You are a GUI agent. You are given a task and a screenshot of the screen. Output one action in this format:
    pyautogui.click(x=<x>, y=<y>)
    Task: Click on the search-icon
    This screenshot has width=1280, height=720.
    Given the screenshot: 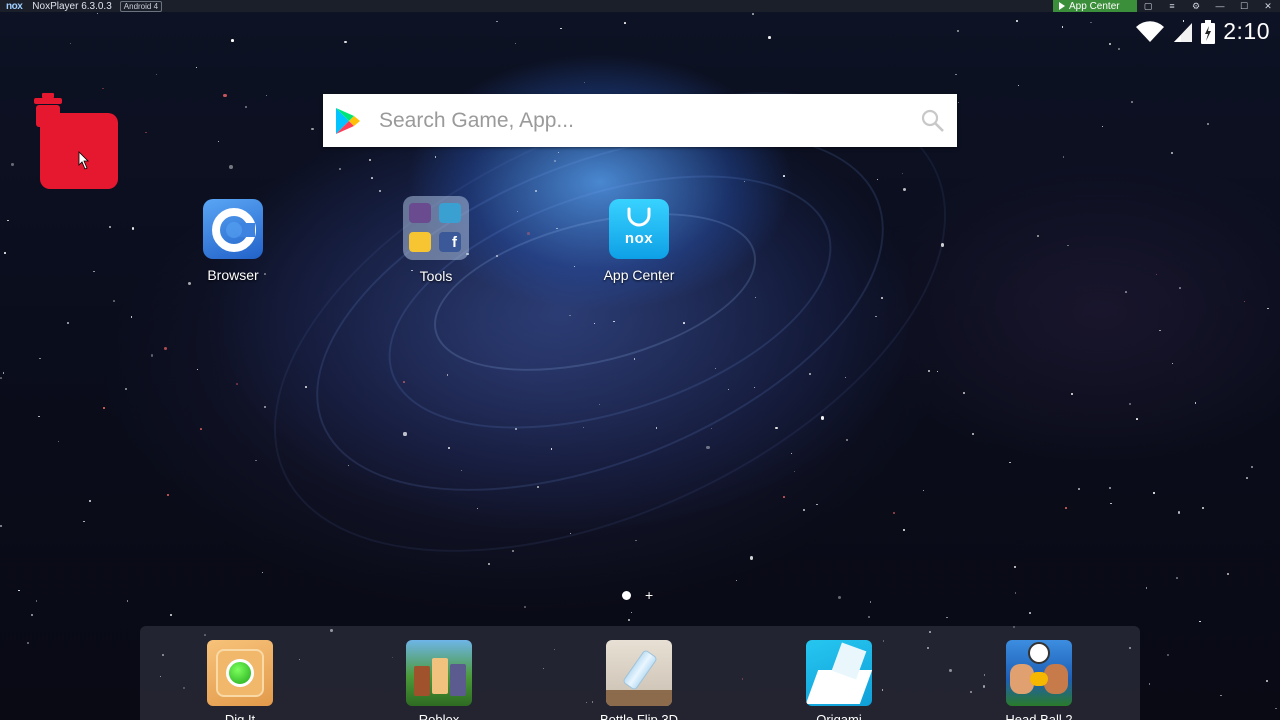 What is the action you would take?
    pyautogui.click(x=933, y=121)
    